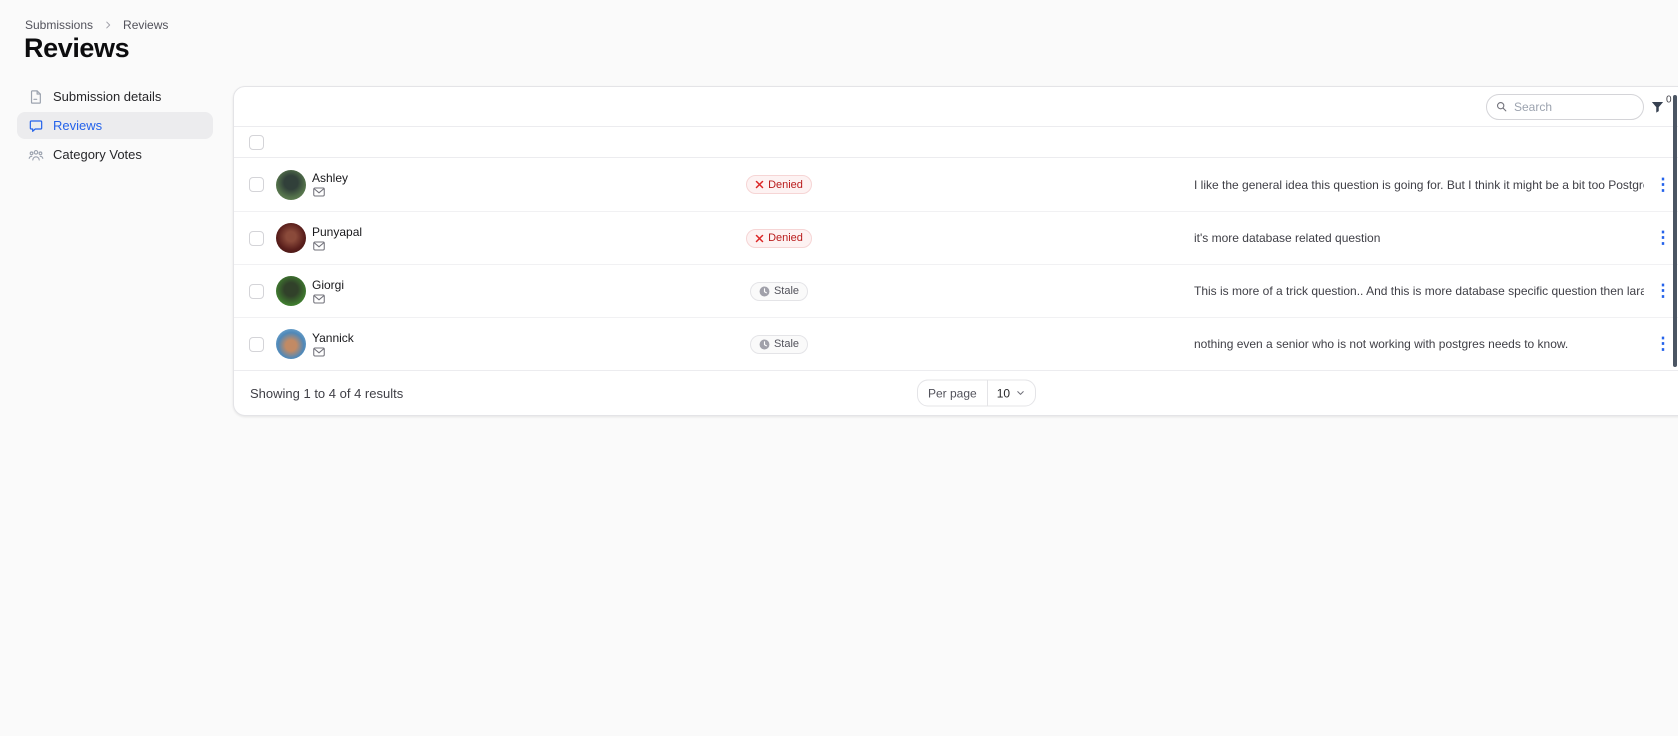 The height and width of the screenshot is (736, 1678). I want to click on reviewer: Giorgi, so click(328, 291).